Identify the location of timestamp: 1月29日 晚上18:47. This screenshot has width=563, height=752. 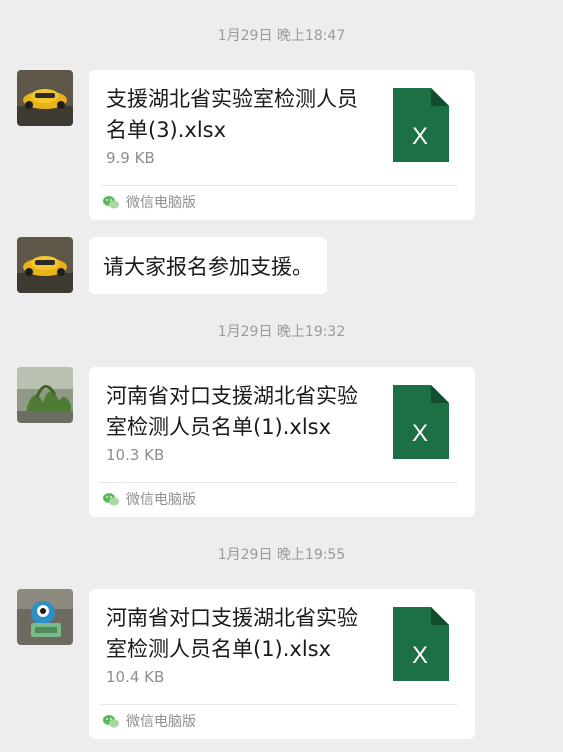
(281, 36).